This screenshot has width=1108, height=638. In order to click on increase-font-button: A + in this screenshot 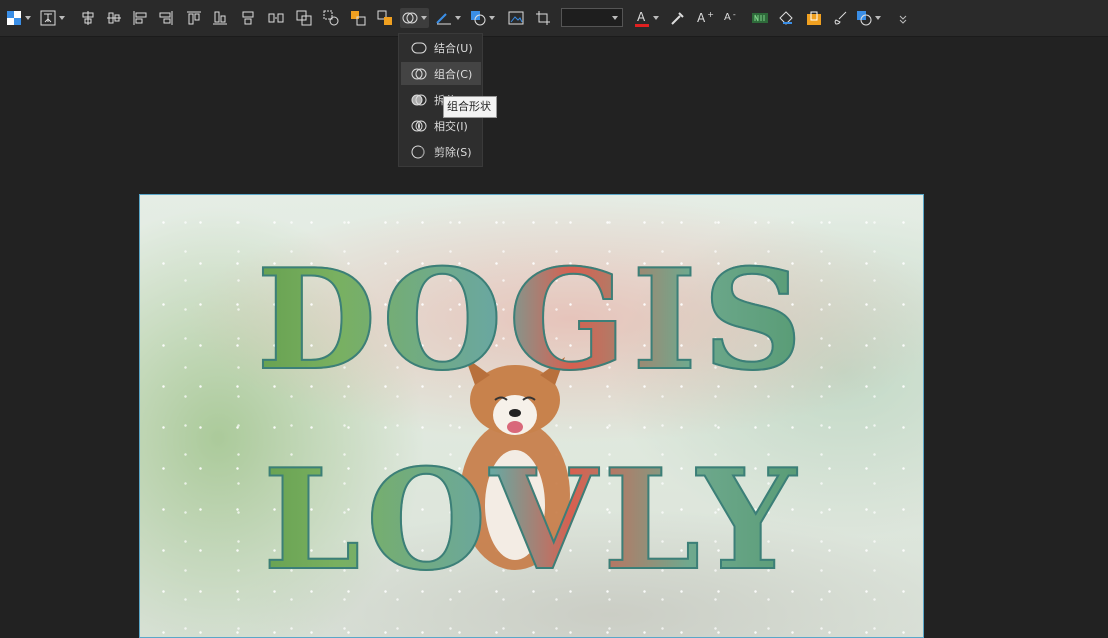, I will do `click(705, 18)`.